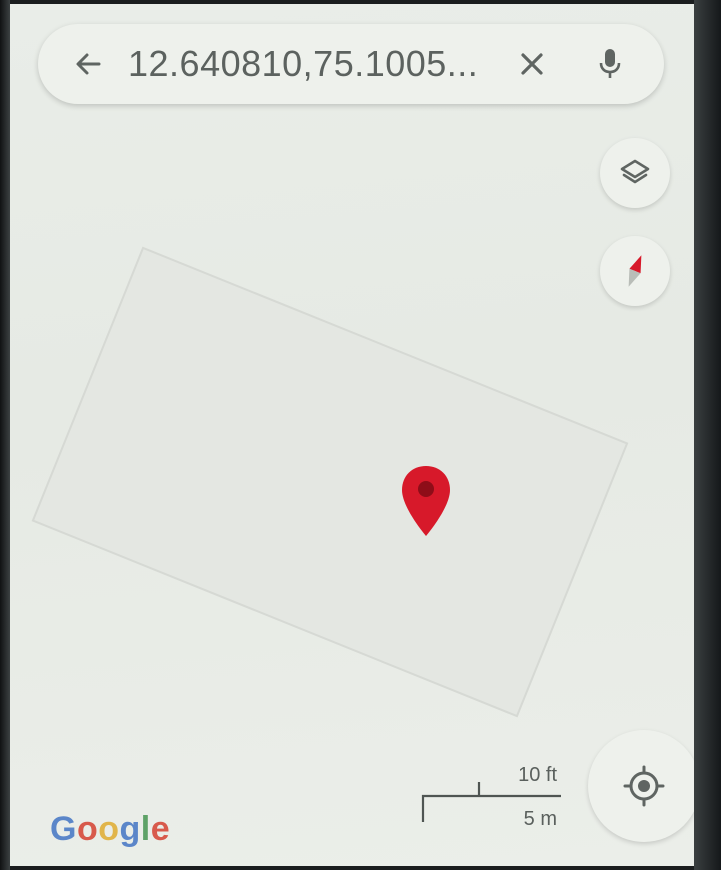 The height and width of the screenshot is (870, 721). Describe the element at coordinates (5, 435) in the screenshot. I see `device-bezel-left` at that location.